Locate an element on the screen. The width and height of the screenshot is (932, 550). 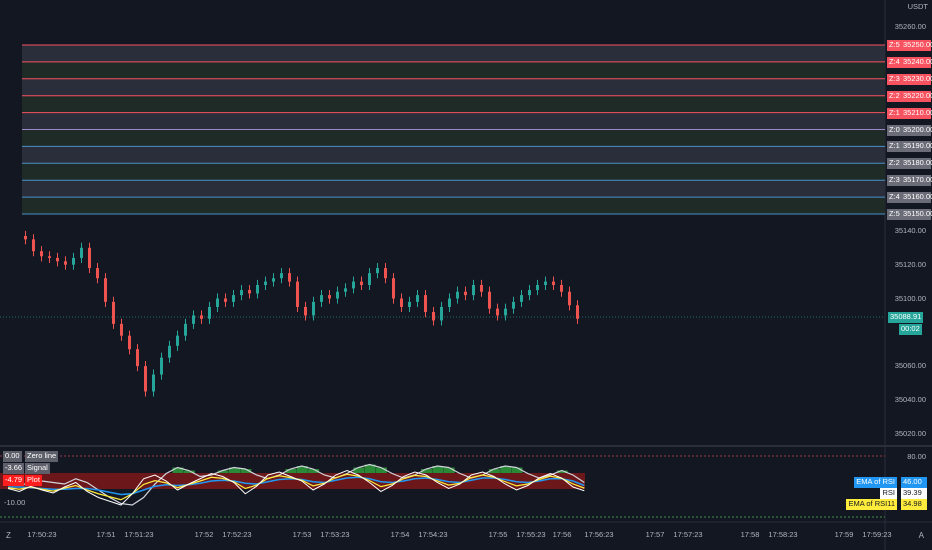
zone-tag: Z:3 is located at coordinates (894, 181).